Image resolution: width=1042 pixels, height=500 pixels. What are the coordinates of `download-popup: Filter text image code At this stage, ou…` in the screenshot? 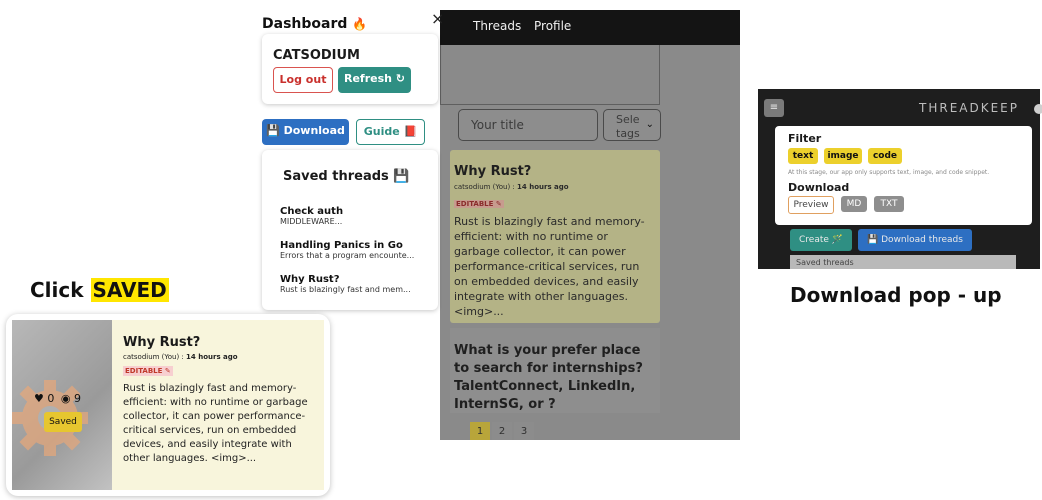 It's located at (903, 175).